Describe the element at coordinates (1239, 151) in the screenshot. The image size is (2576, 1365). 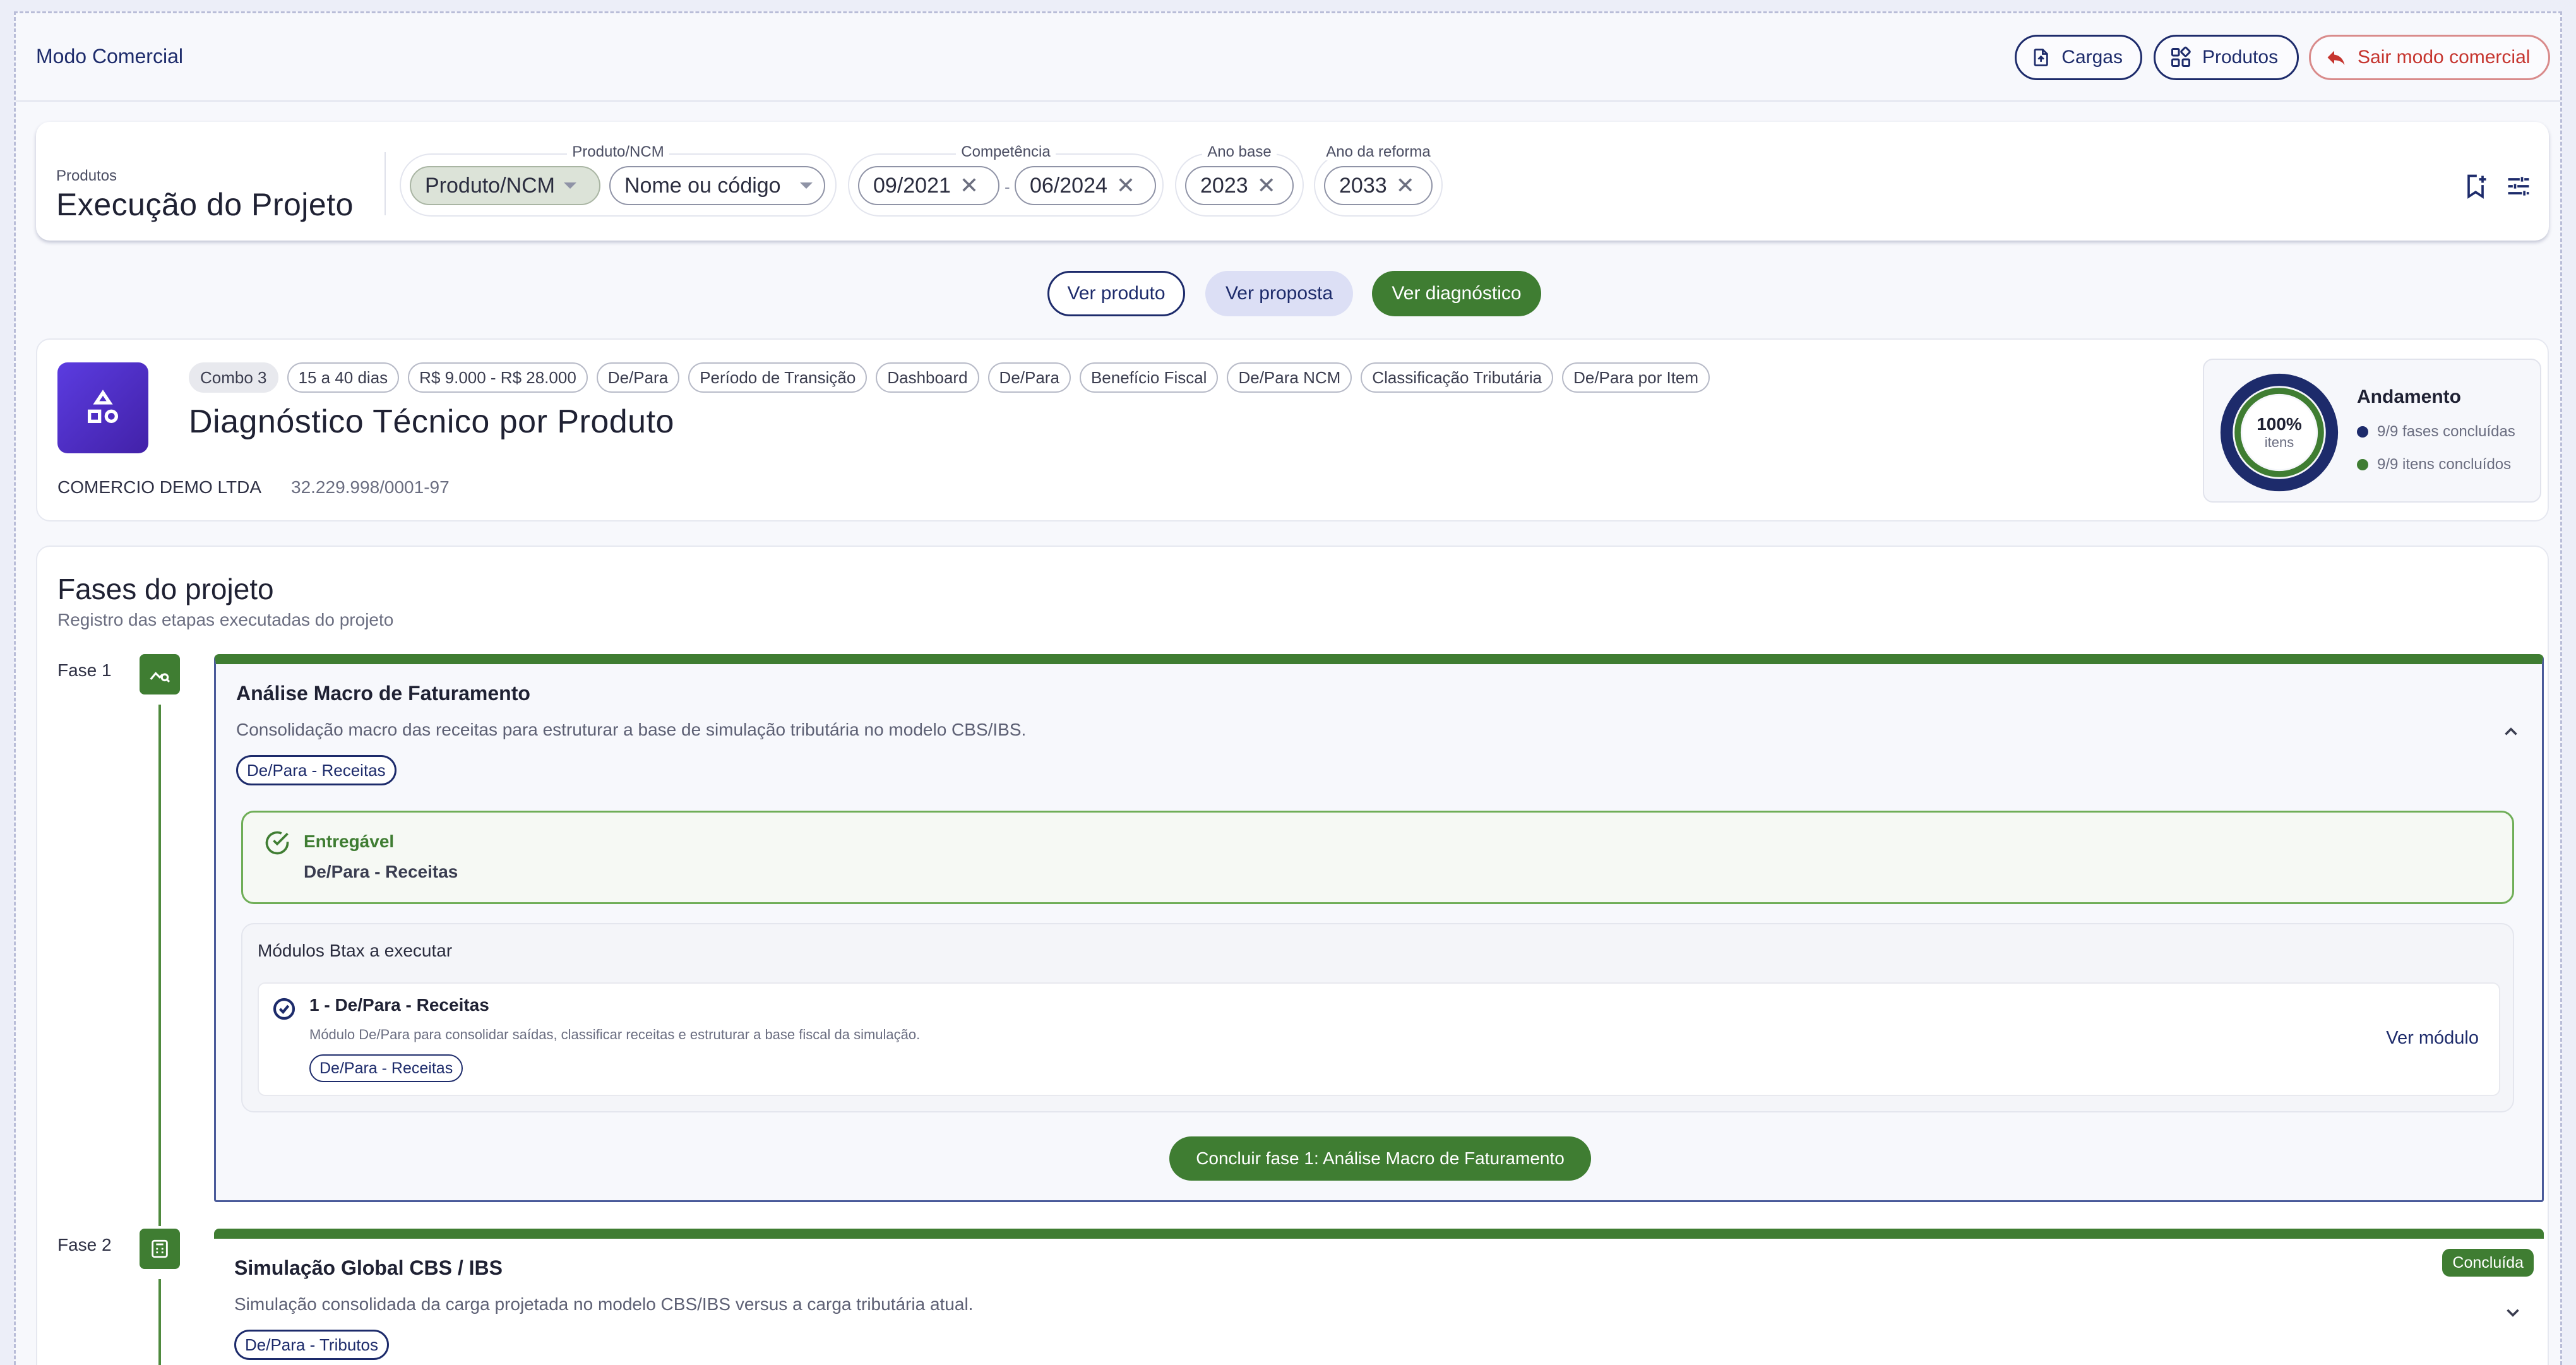
I see `ano-base-label: Ano base` at that location.